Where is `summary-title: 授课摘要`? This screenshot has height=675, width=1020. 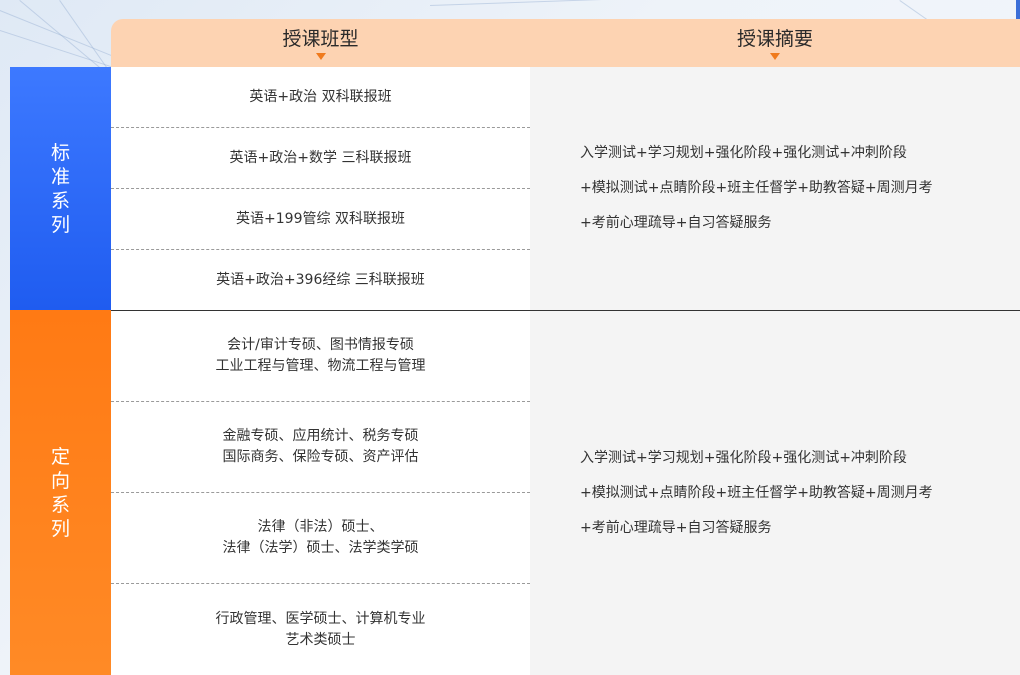
summary-title: 授课摘要 is located at coordinates (774, 38).